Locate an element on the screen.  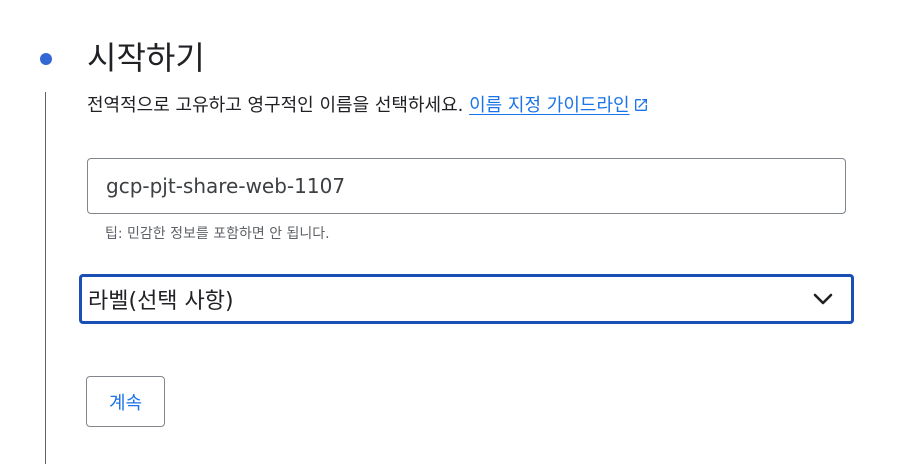
naming-guidelines-link-label: 이름 지정 가이드라인 is located at coordinates (549, 105).